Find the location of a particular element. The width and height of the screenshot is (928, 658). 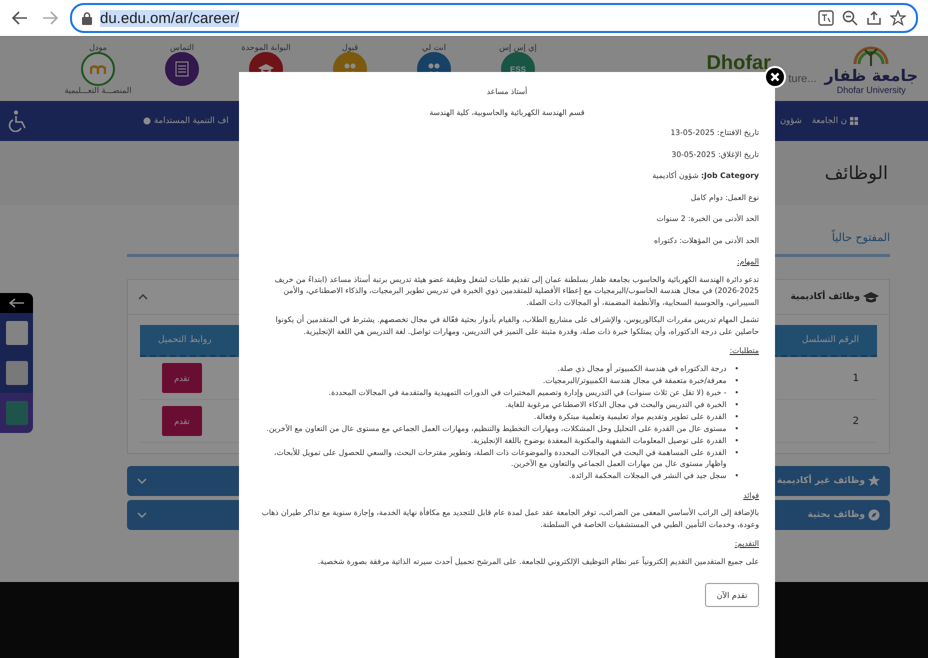

nav-item: ن الجامعة is located at coordinates (835, 121).